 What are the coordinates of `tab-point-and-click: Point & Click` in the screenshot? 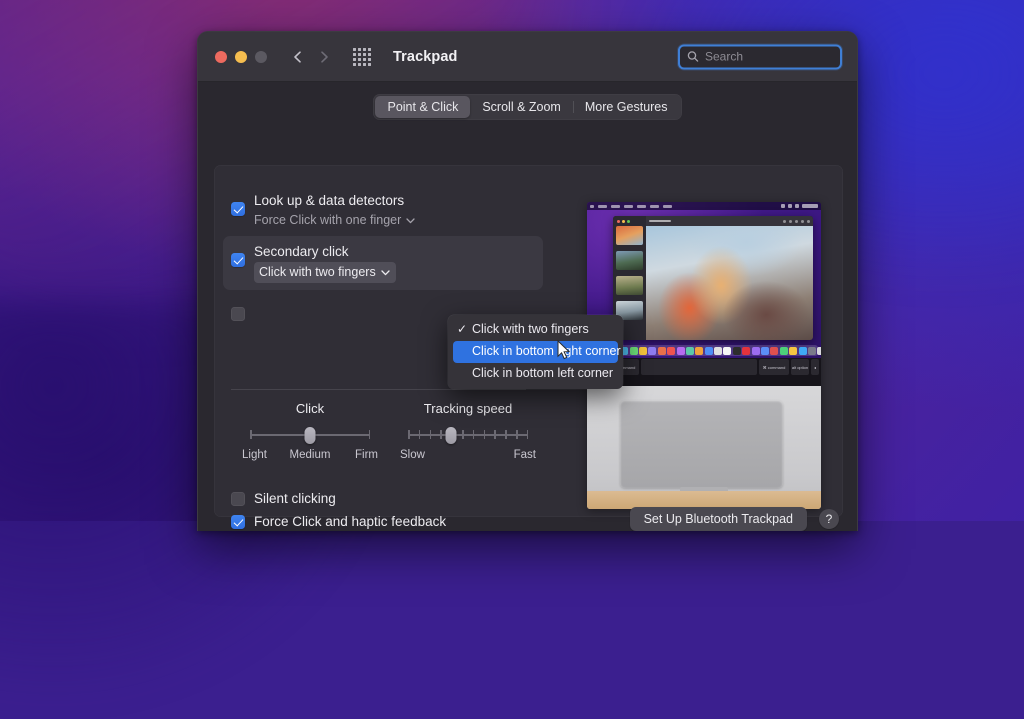 It's located at (423, 107).